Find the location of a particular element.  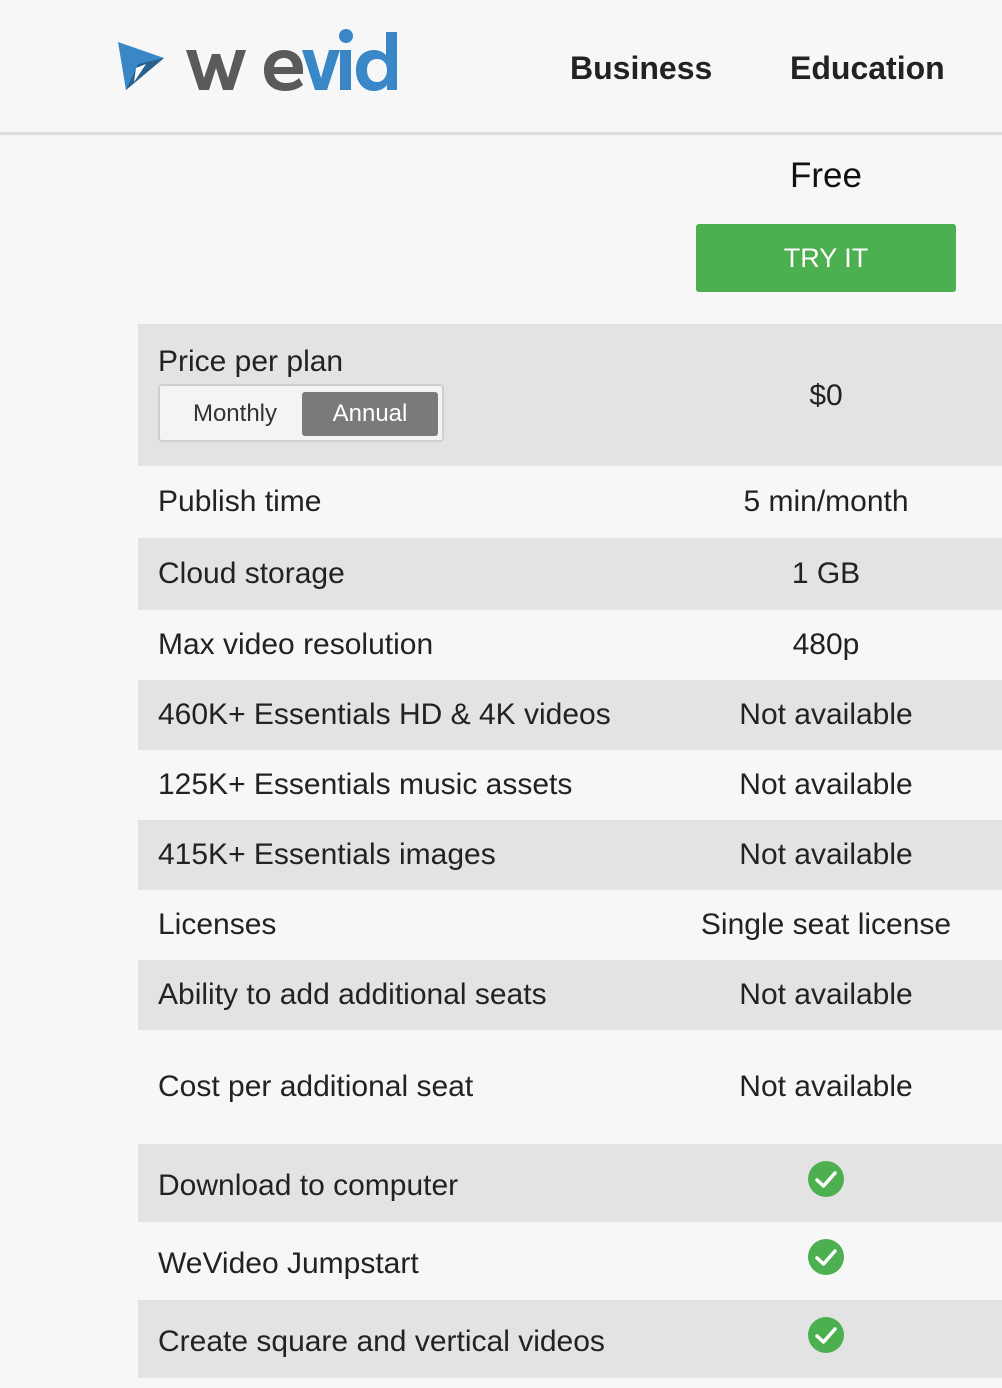

row-label: WeVideo Jumpstart is located at coordinates (288, 1263).